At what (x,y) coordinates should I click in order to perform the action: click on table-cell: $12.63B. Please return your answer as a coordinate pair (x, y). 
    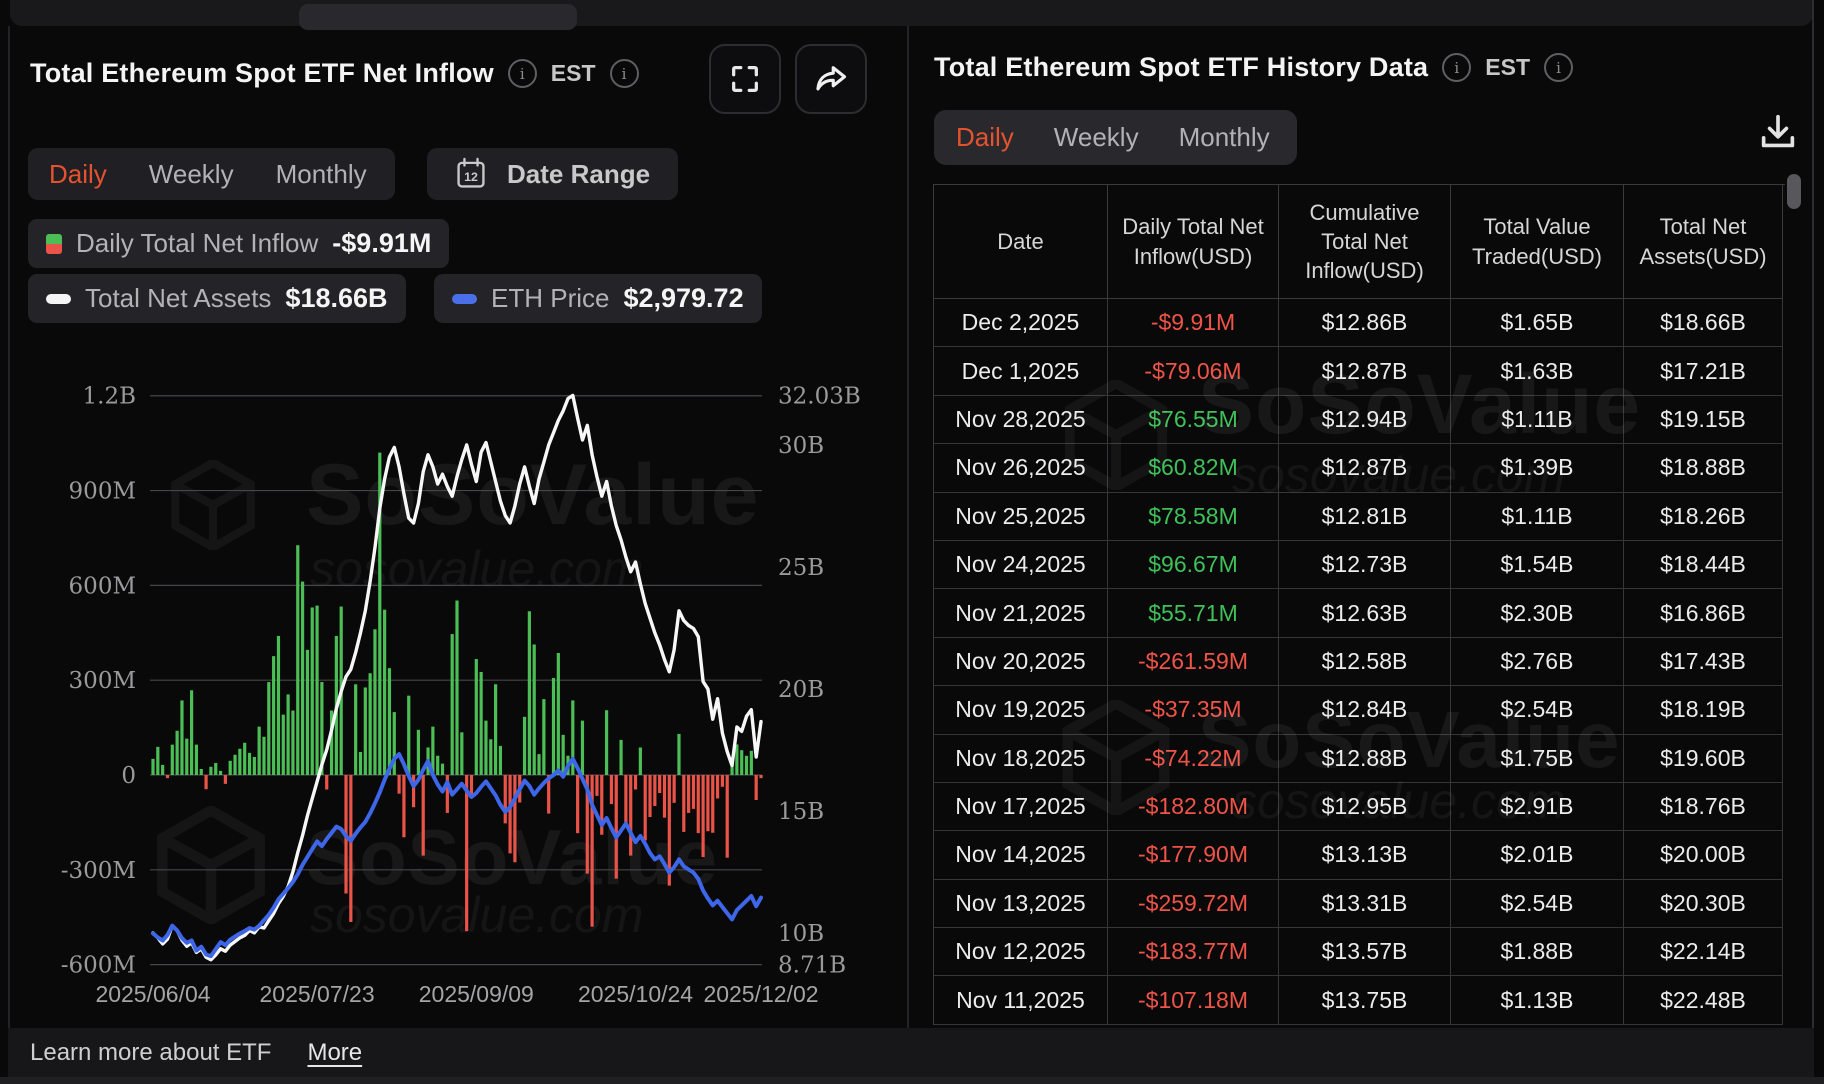
    Looking at the image, I should click on (1365, 613).